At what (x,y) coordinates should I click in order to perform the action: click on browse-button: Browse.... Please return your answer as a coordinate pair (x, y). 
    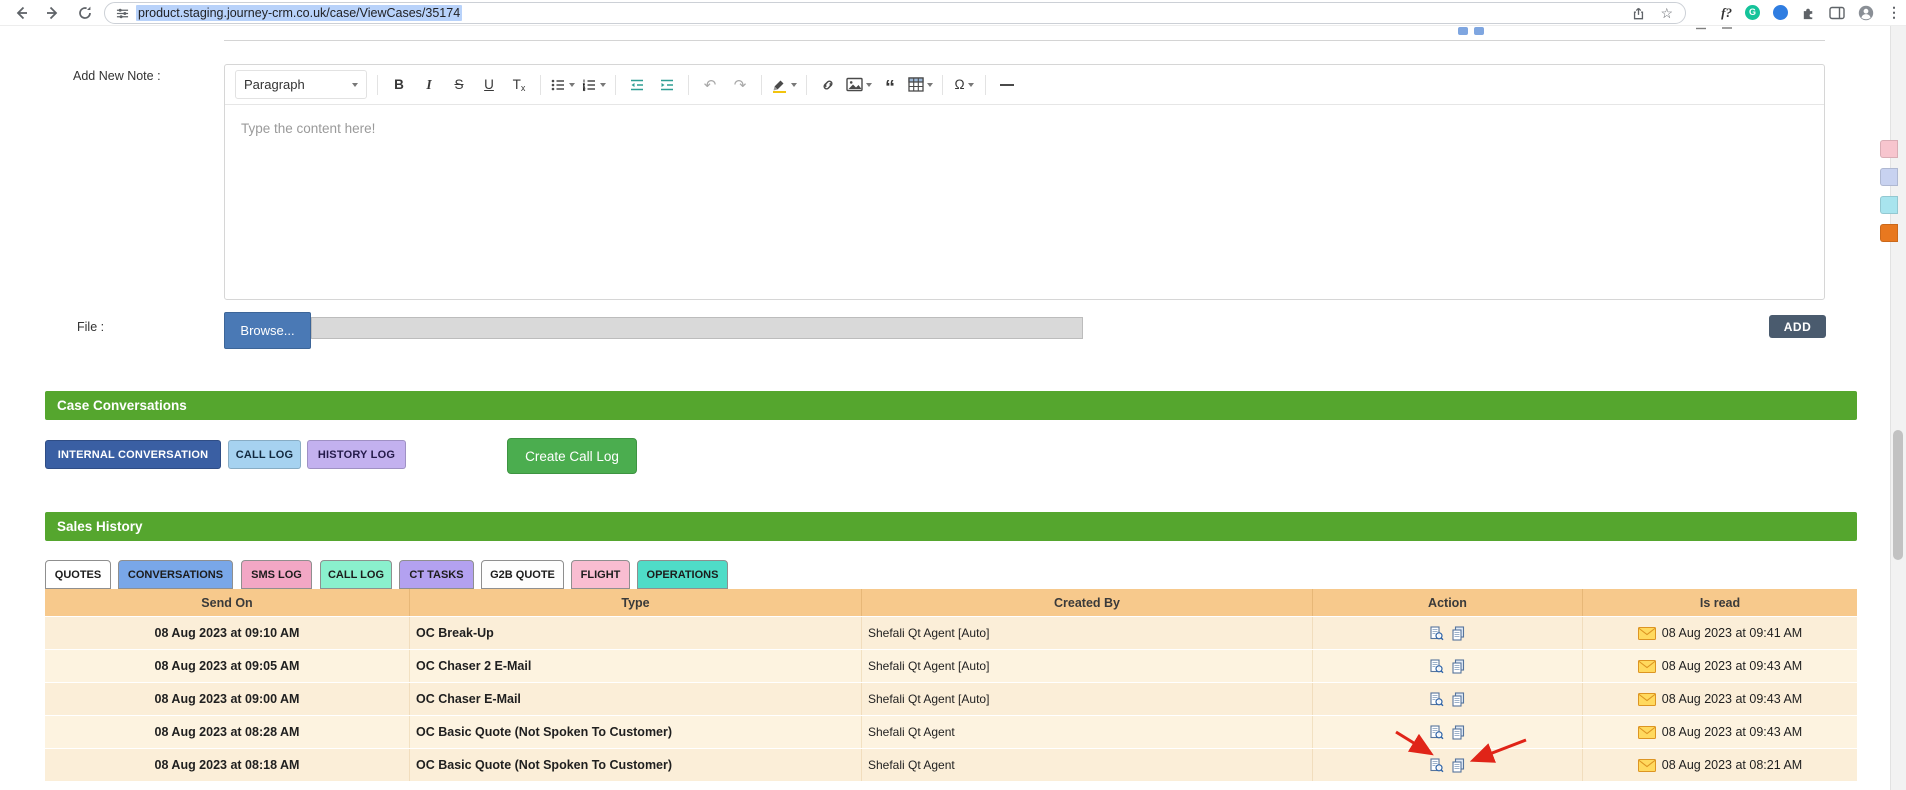
    Looking at the image, I should click on (267, 330).